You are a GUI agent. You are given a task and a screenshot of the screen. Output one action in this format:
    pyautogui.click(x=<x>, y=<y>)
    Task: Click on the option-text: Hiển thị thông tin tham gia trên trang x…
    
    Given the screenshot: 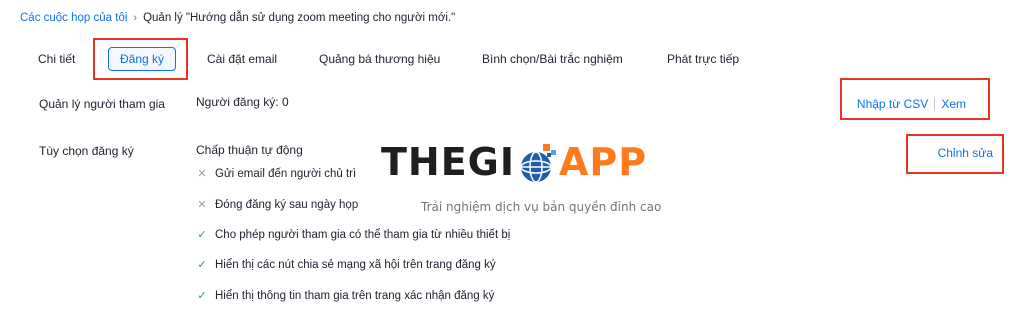 What is the action you would take?
    pyautogui.click(x=355, y=295)
    